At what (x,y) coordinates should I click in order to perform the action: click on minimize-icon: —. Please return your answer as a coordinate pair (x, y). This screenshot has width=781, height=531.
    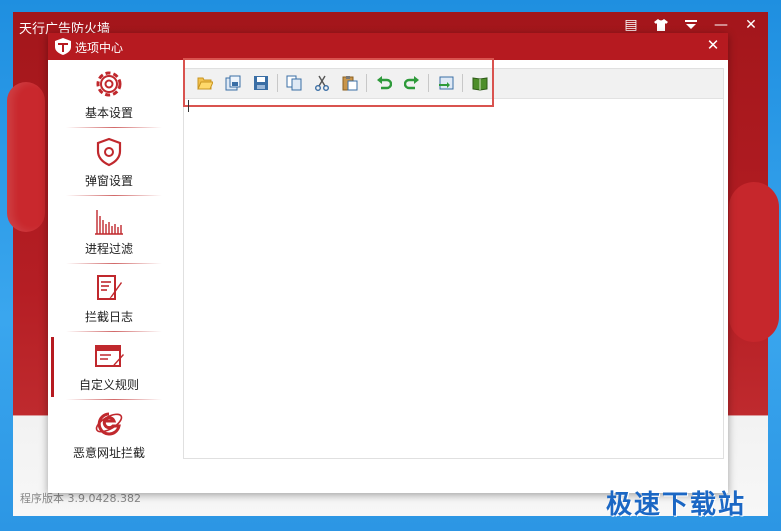
    Looking at the image, I should click on (721, 25).